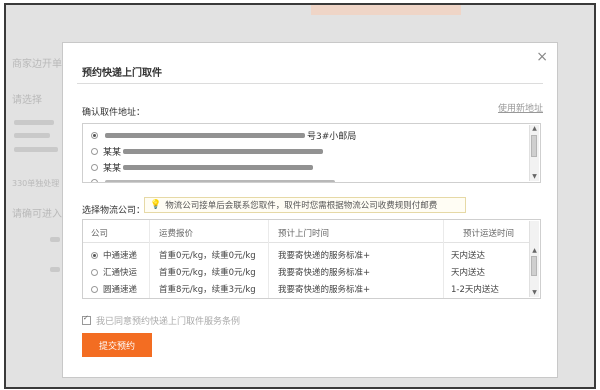  What do you see at coordinates (122, 73) in the screenshot?
I see `modal-title: 预约快递上门取件` at bounding box center [122, 73].